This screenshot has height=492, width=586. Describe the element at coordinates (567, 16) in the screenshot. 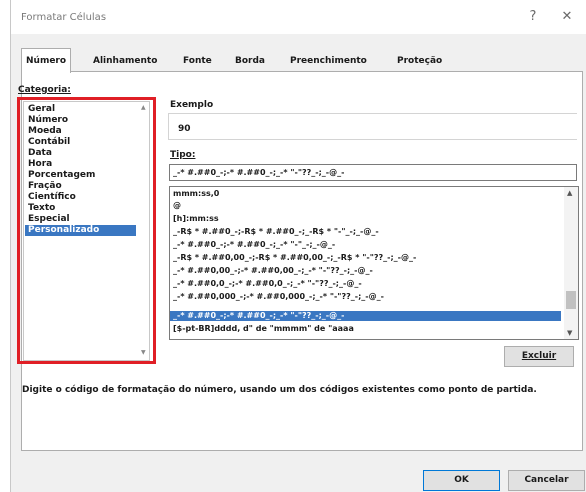

I see `close-button: ✕` at that location.